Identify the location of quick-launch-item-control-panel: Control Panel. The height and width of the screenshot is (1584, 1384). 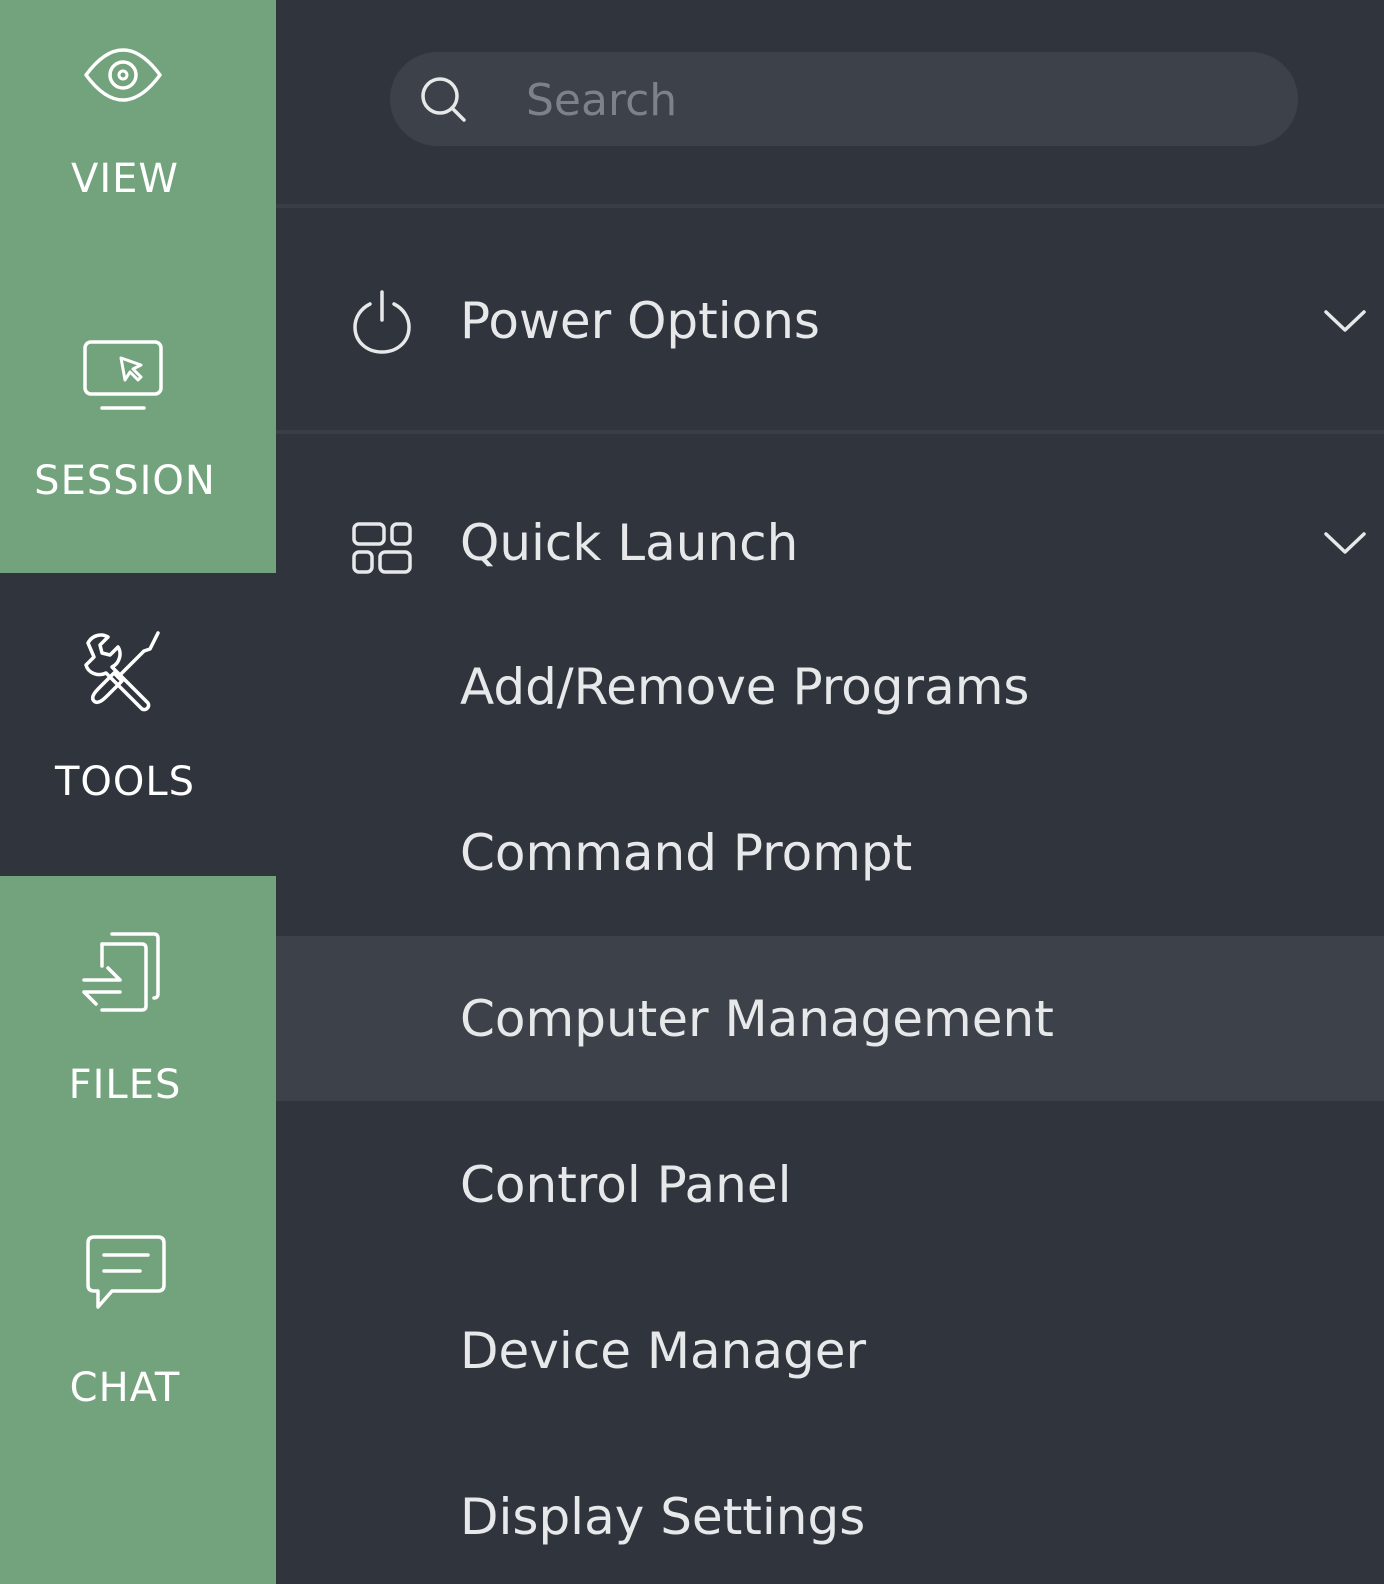
(830, 1184).